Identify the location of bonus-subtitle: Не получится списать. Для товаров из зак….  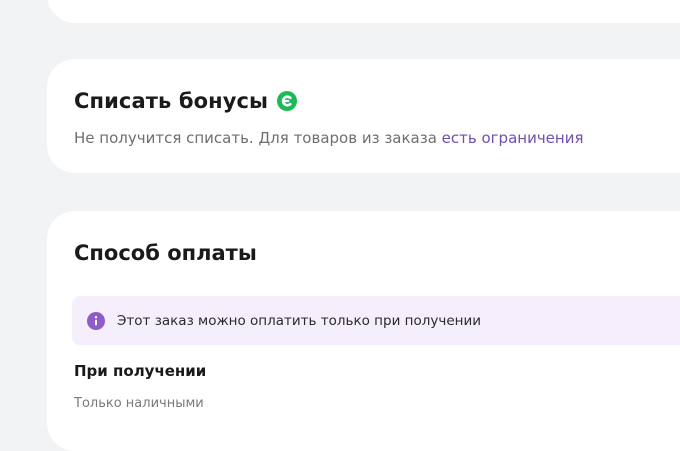
(329, 138).